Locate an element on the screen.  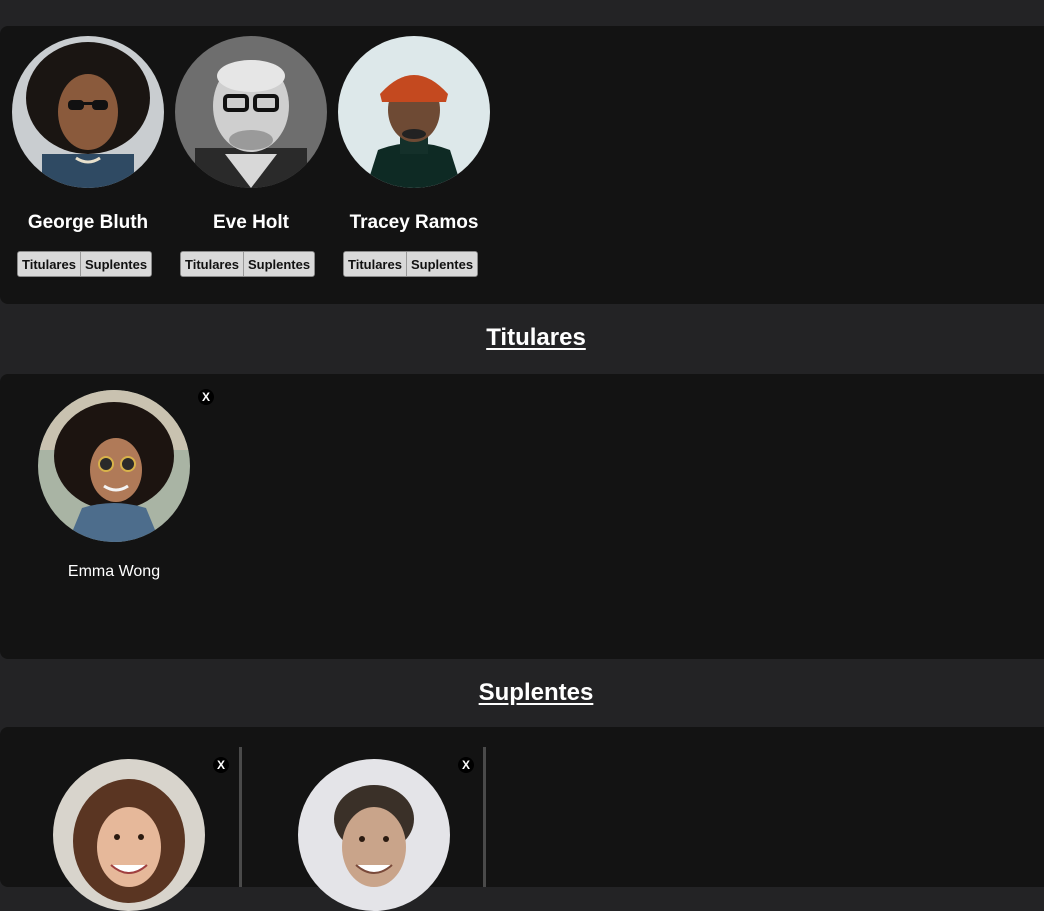
player-avatar-tracey-ramos is located at coordinates (414, 112).